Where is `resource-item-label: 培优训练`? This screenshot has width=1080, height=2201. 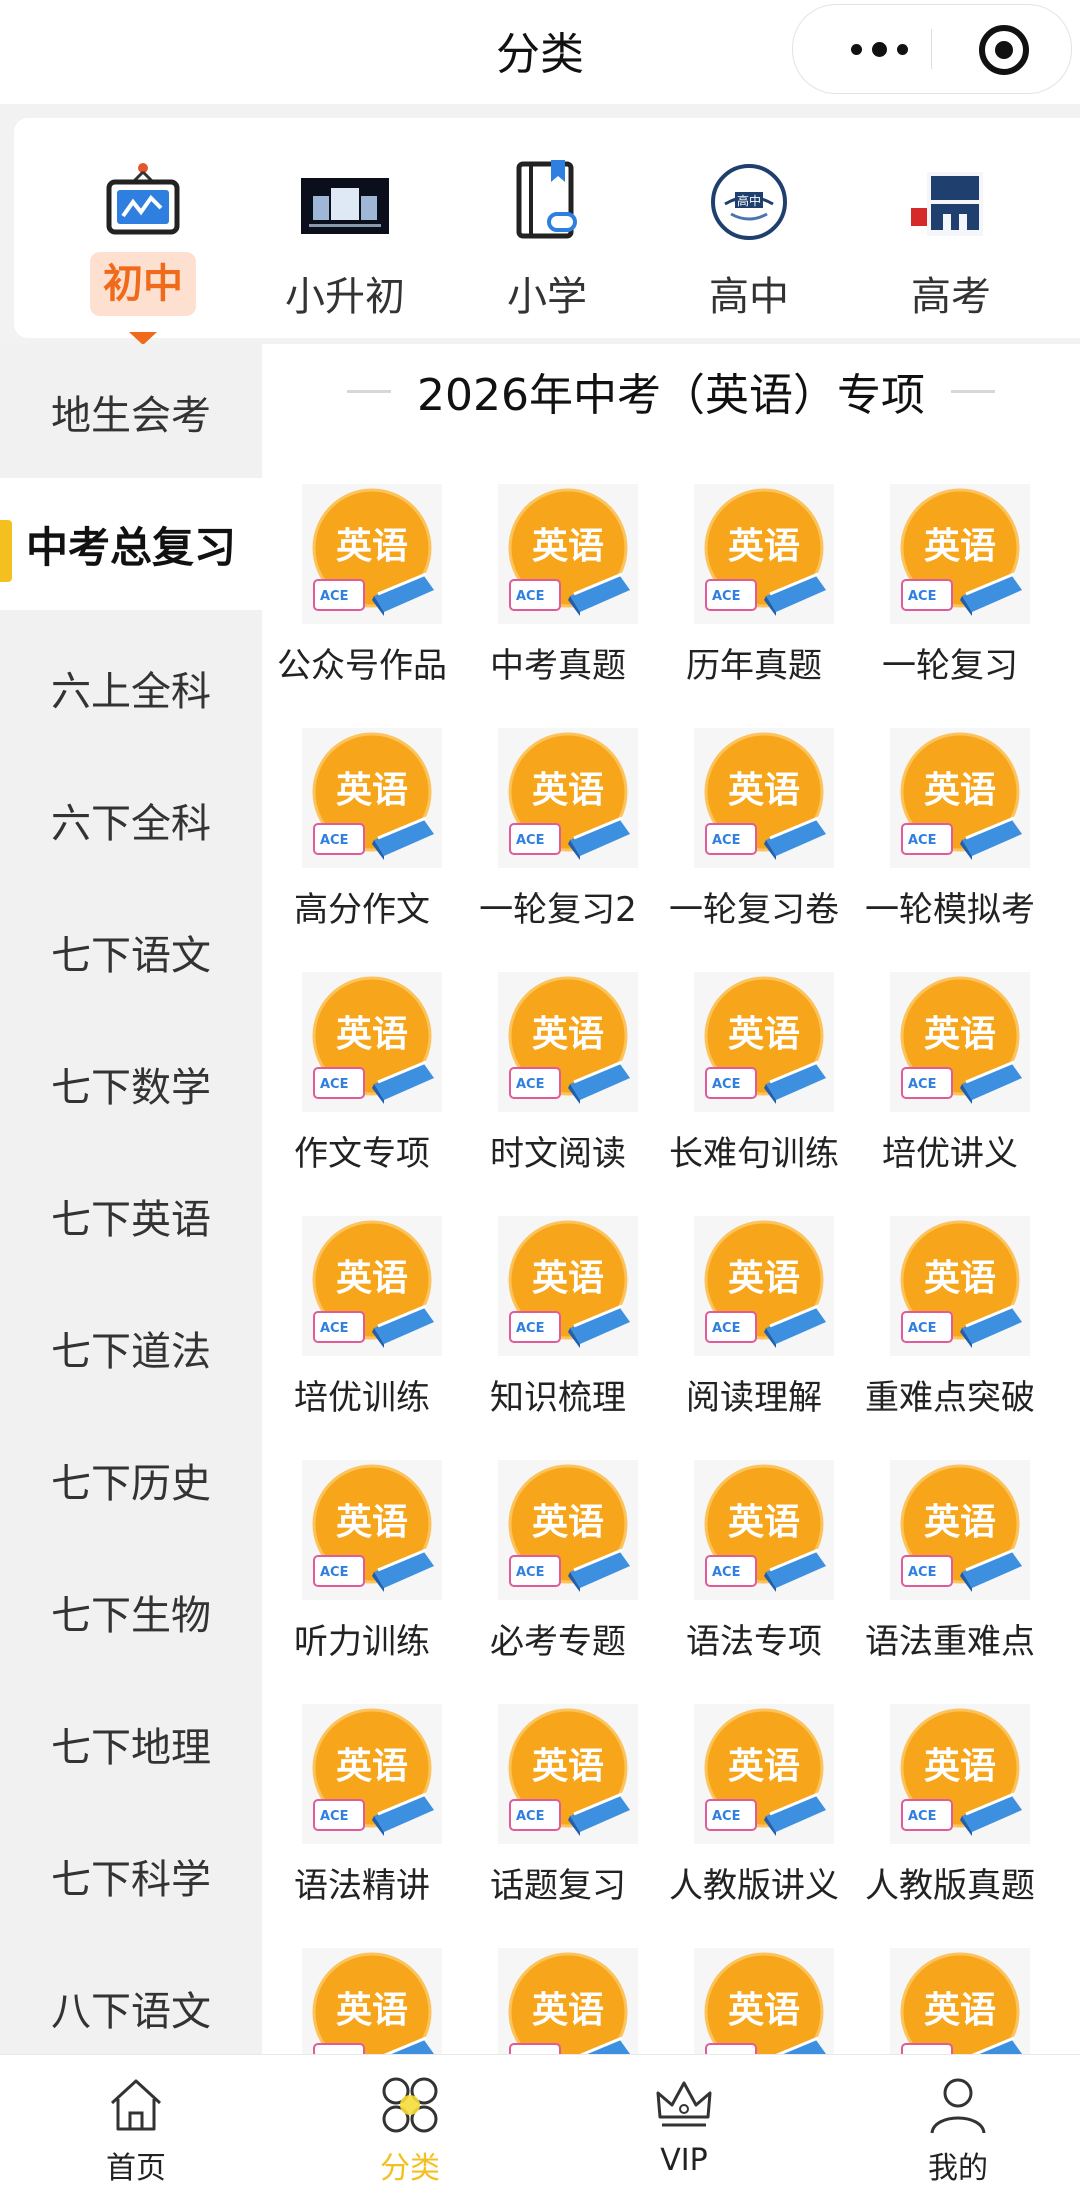
resource-item-label: 培优训练 is located at coordinates (362, 1398).